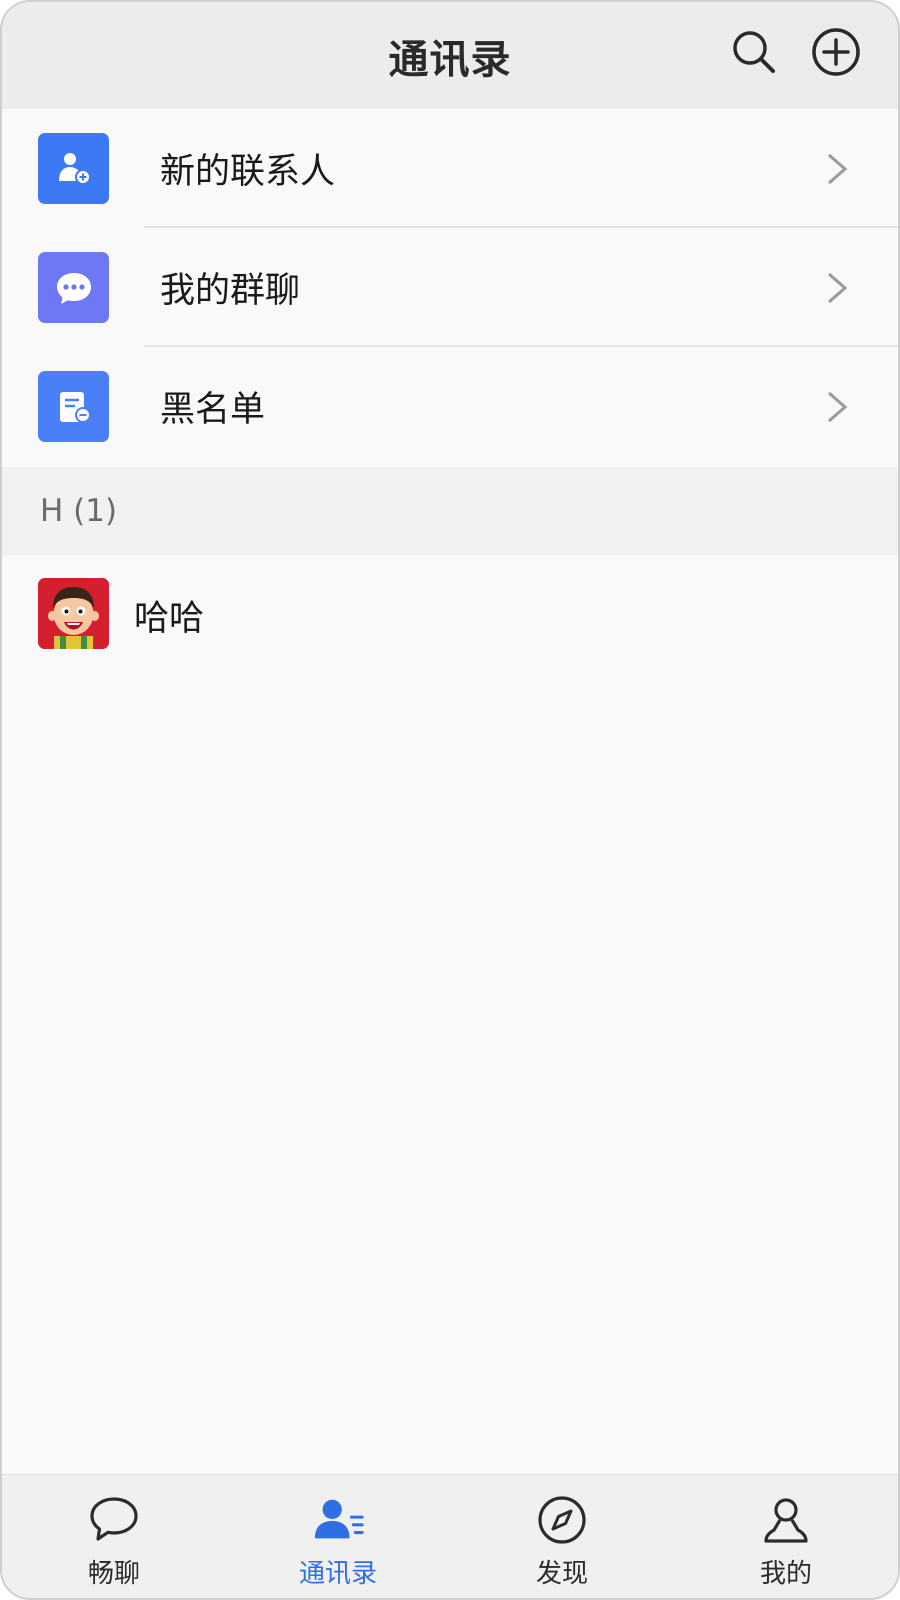 This screenshot has width=900, height=1600. I want to click on contacts-icon, so click(338, 1520).